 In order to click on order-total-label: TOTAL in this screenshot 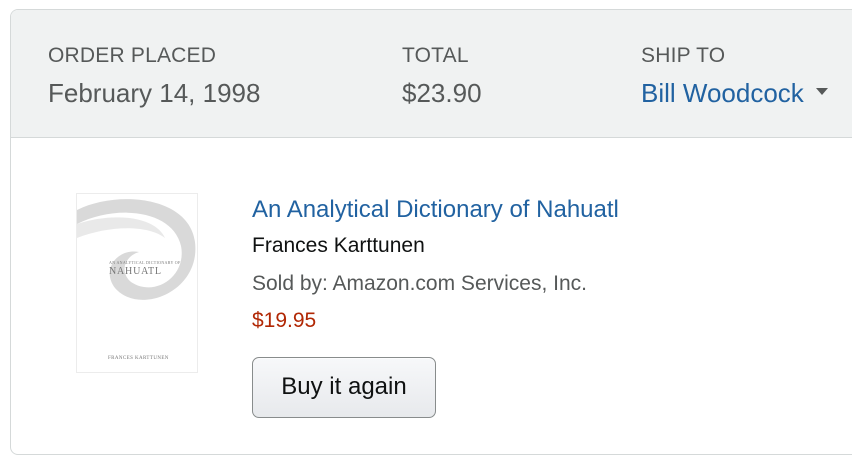, I will do `click(435, 55)`.